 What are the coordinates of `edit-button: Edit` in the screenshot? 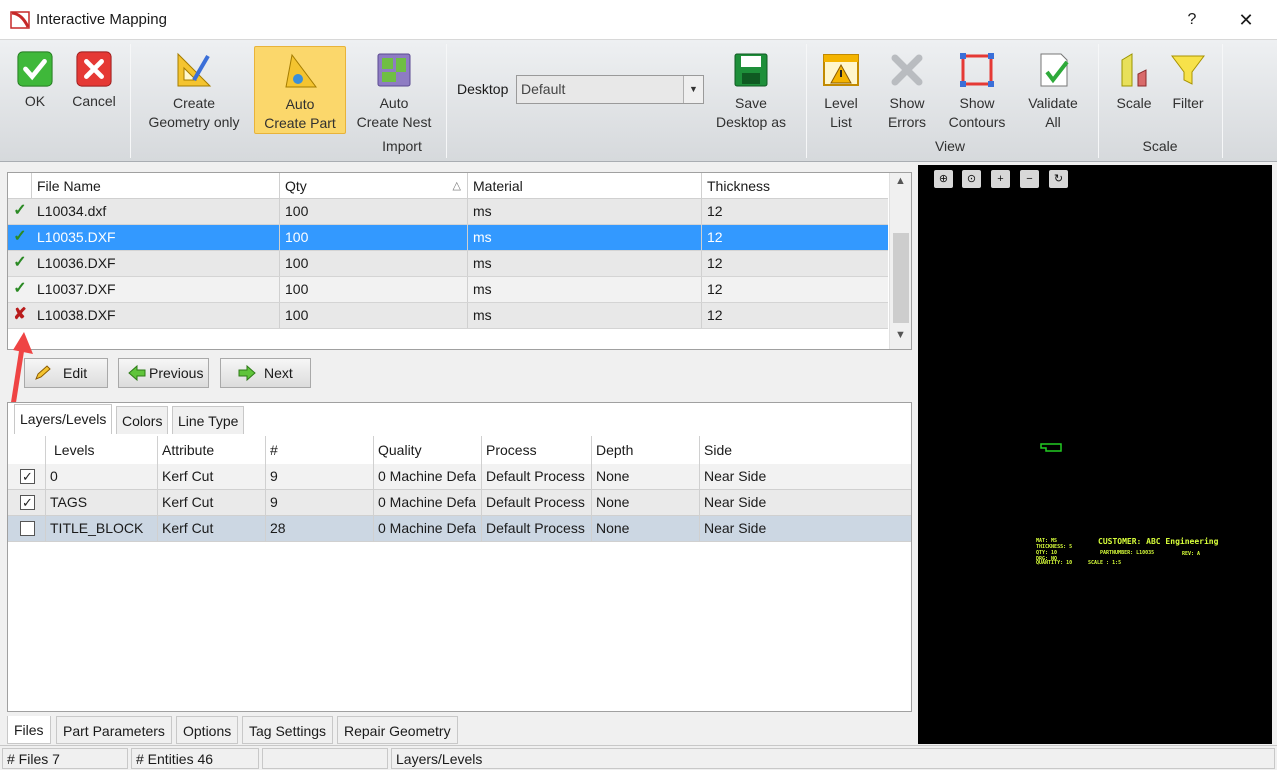 It's located at (66, 373).